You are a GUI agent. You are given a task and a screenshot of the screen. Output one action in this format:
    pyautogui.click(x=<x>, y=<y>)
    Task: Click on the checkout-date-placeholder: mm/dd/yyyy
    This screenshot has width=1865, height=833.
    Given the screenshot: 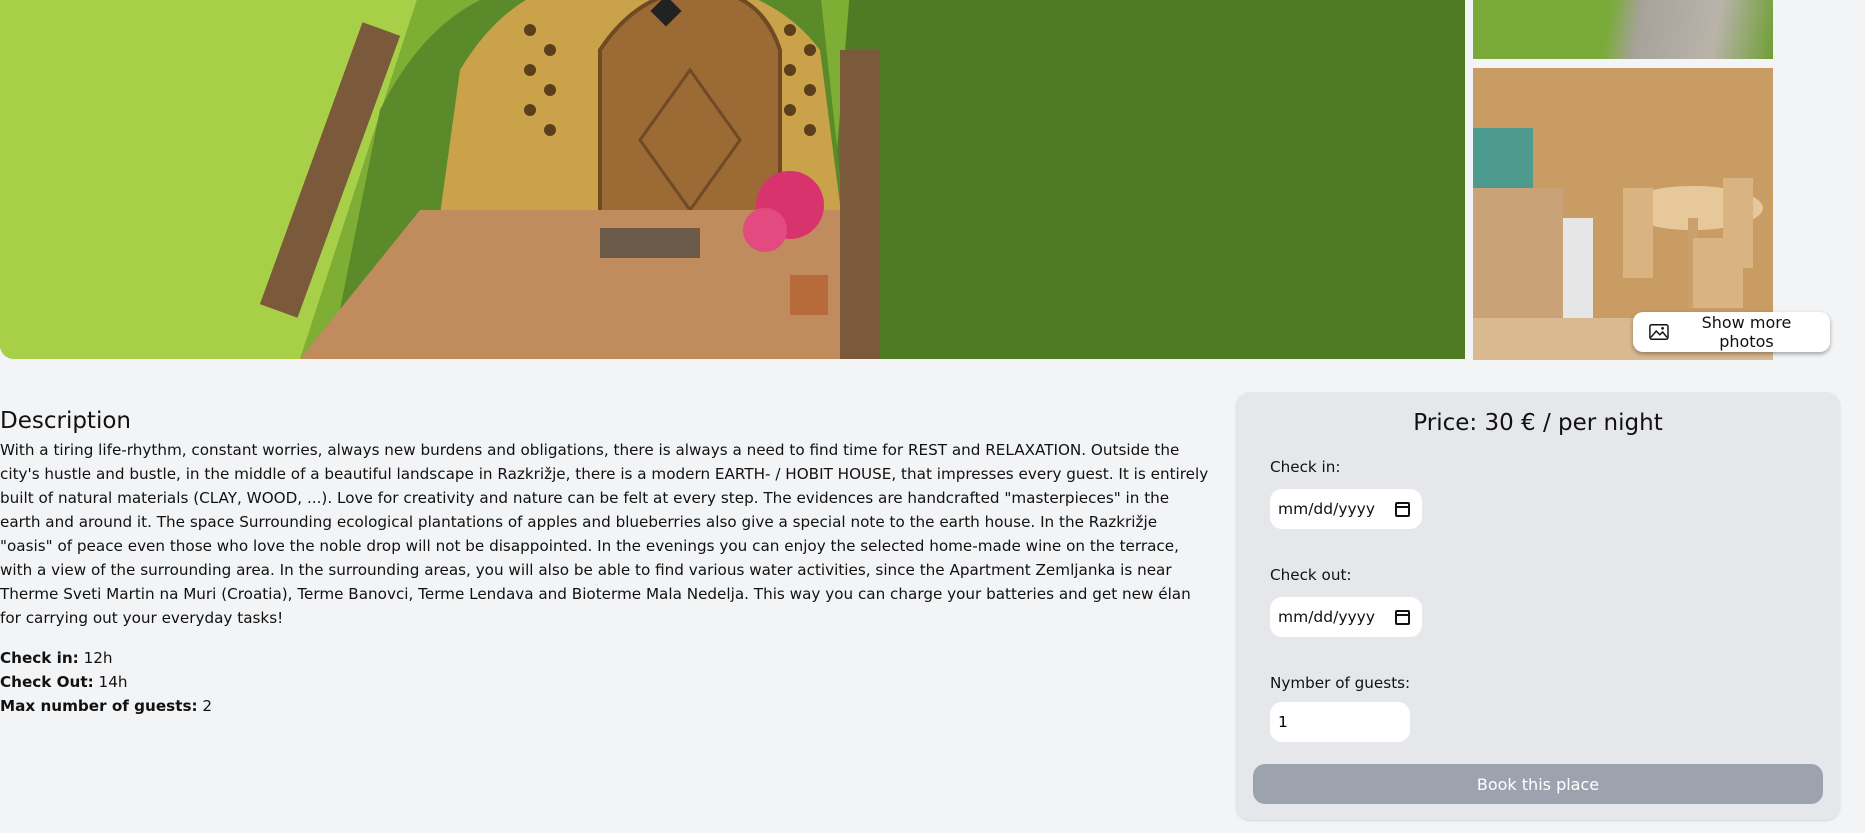 What is the action you would take?
    pyautogui.click(x=1327, y=617)
    